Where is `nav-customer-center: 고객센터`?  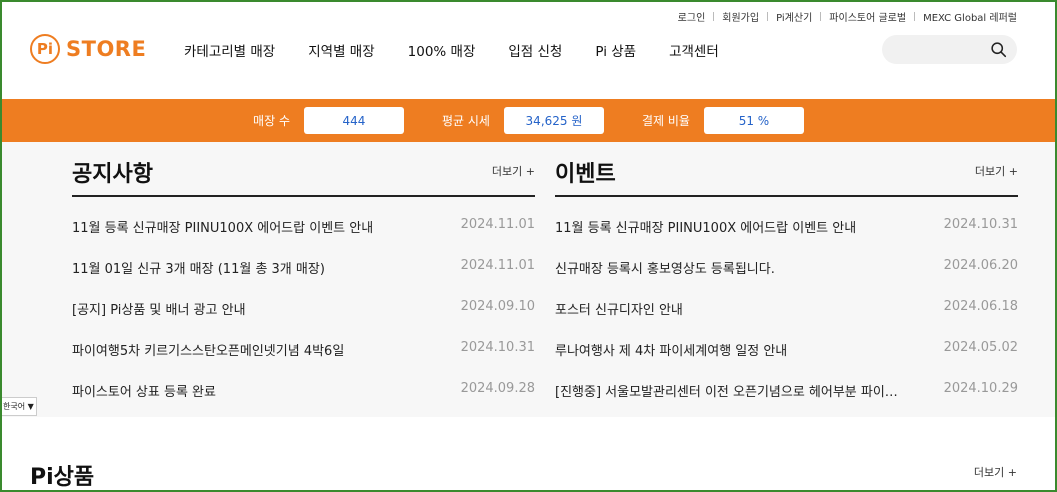 nav-customer-center: 고객센터 is located at coordinates (694, 50).